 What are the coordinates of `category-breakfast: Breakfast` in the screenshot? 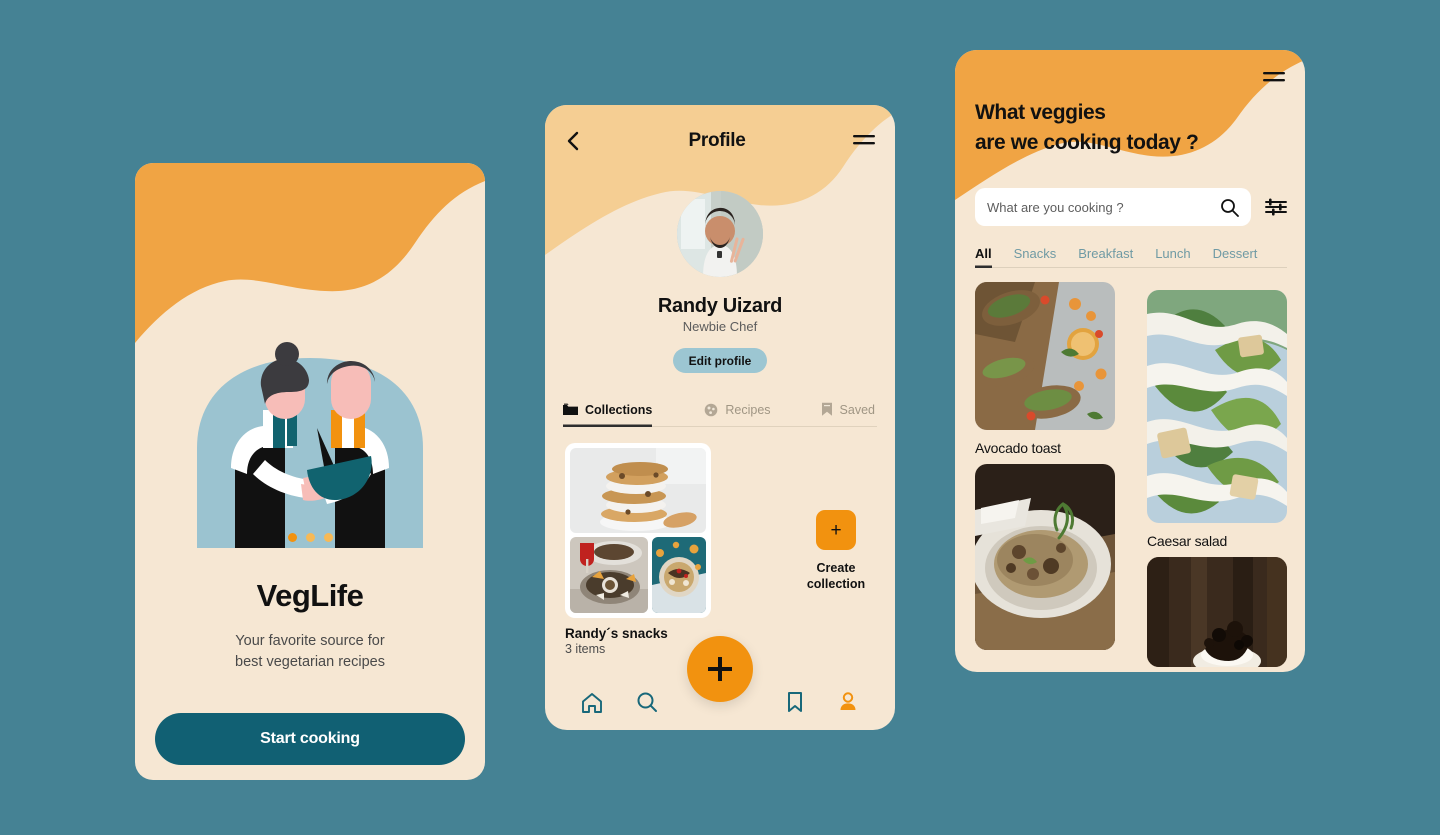 It's located at (1105, 254).